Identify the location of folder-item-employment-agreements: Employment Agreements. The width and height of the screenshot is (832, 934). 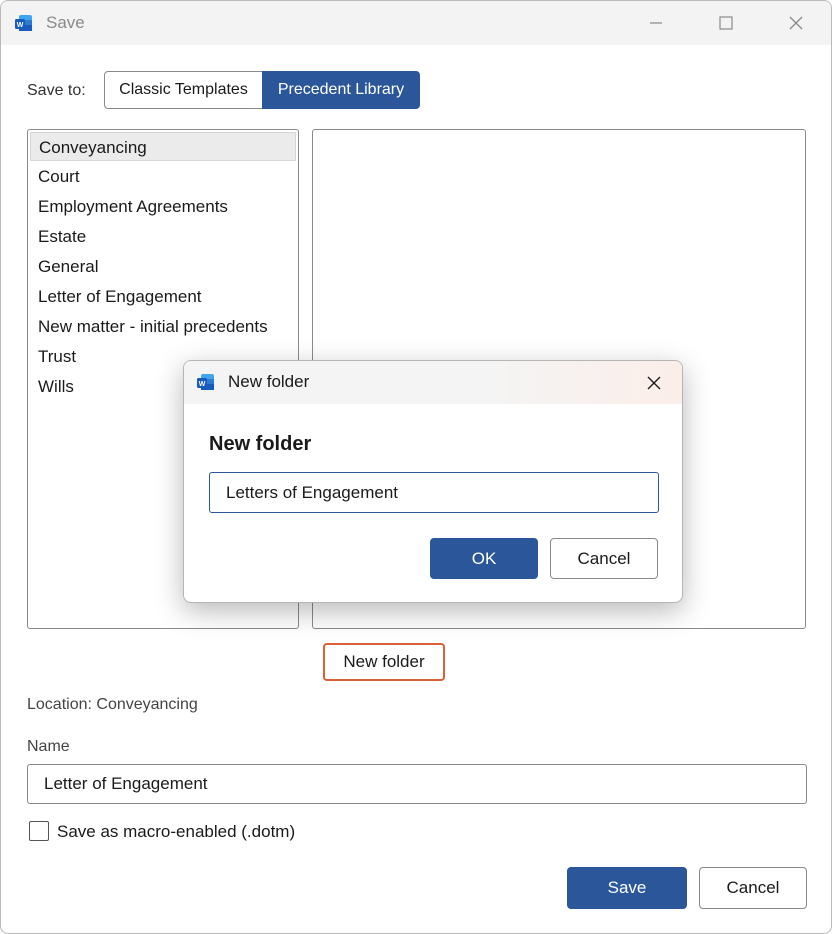
(163, 206).